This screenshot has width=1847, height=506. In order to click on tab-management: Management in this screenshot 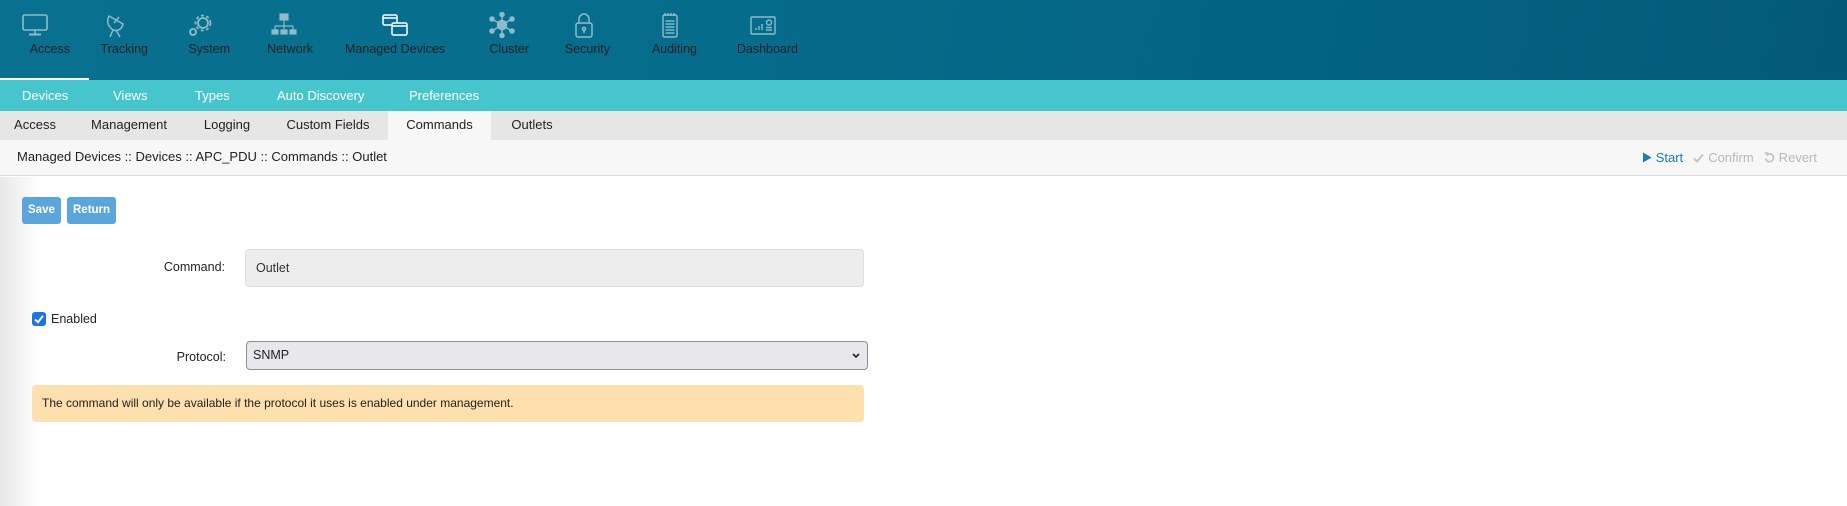, I will do `click(129, 125)`.